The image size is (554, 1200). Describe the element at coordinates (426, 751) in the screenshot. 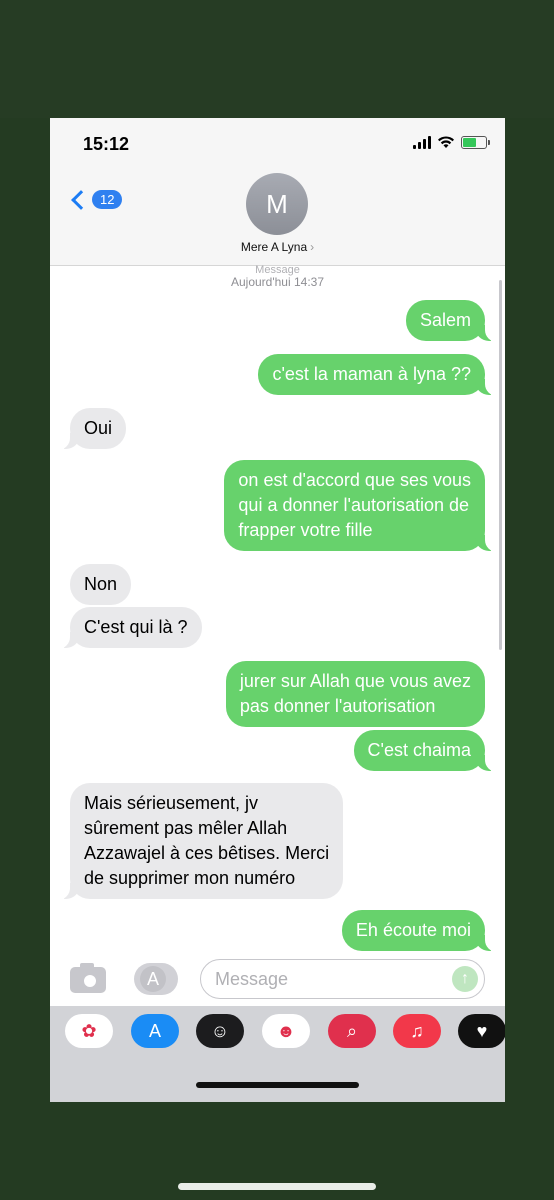

I see `message-bubble-sent: C'est chaima` at that location.